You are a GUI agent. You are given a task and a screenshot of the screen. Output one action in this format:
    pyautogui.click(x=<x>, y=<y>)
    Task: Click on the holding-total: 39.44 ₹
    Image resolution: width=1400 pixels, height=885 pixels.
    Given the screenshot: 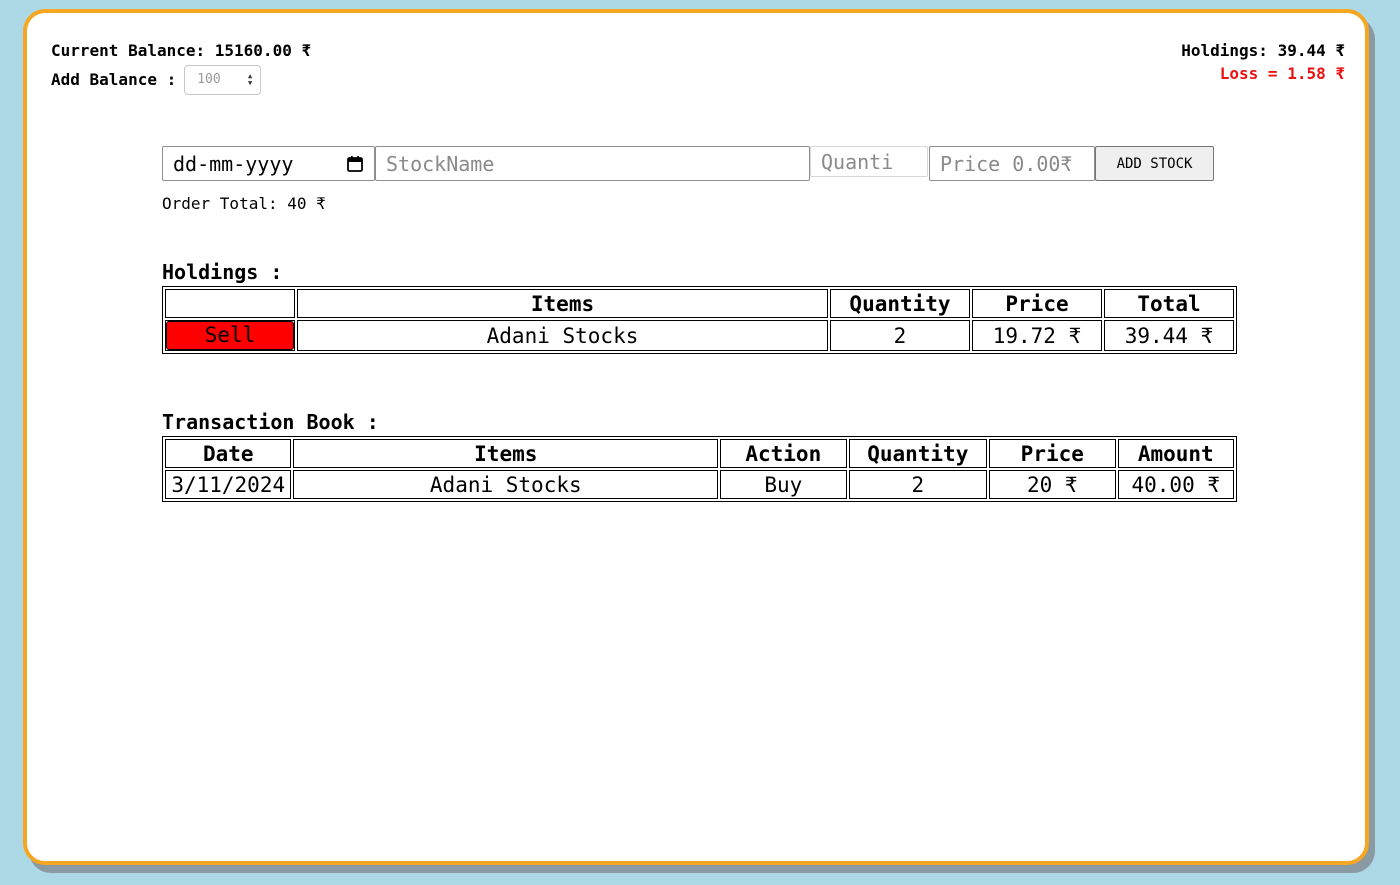 What is the action you would take?
    pyautogui.click(x=1169, y=335)
    